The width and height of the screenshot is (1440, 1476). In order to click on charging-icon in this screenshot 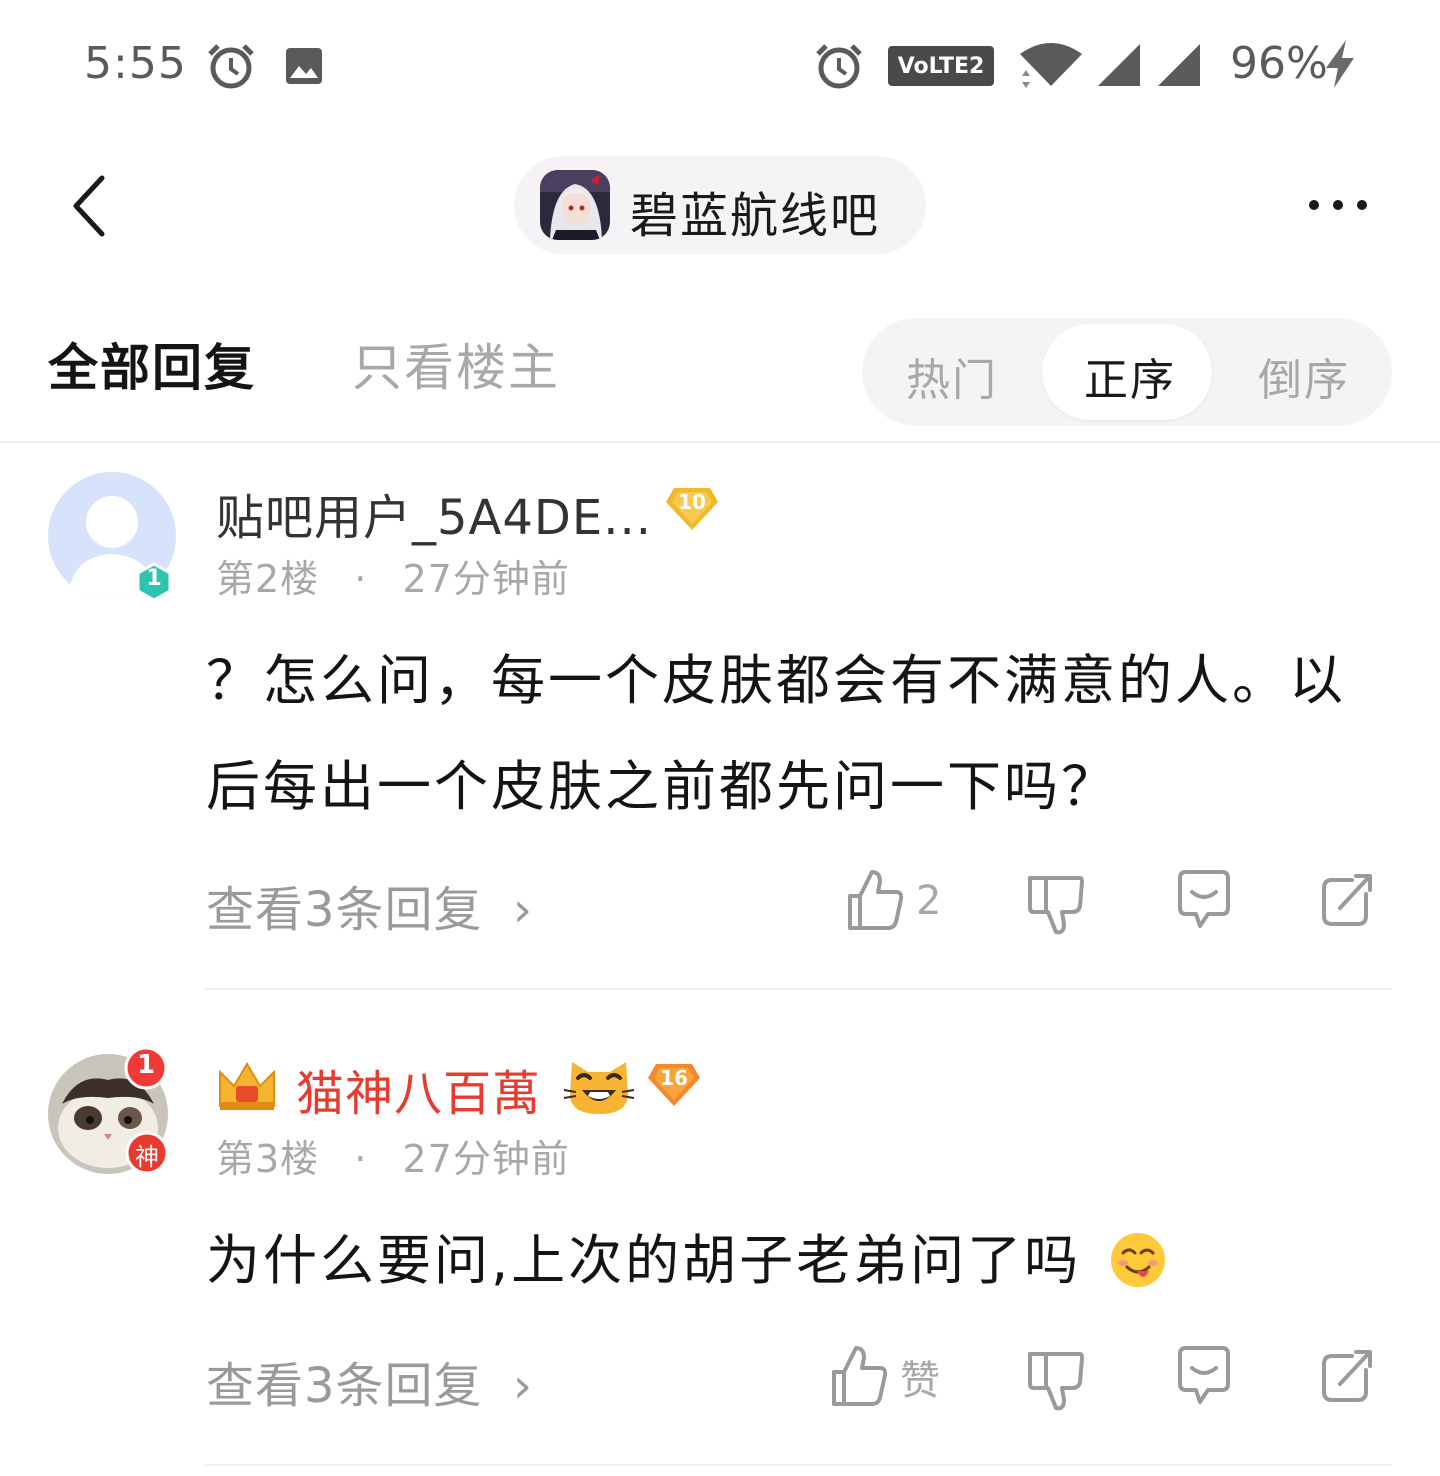, I will do `click(1340, 64)`.